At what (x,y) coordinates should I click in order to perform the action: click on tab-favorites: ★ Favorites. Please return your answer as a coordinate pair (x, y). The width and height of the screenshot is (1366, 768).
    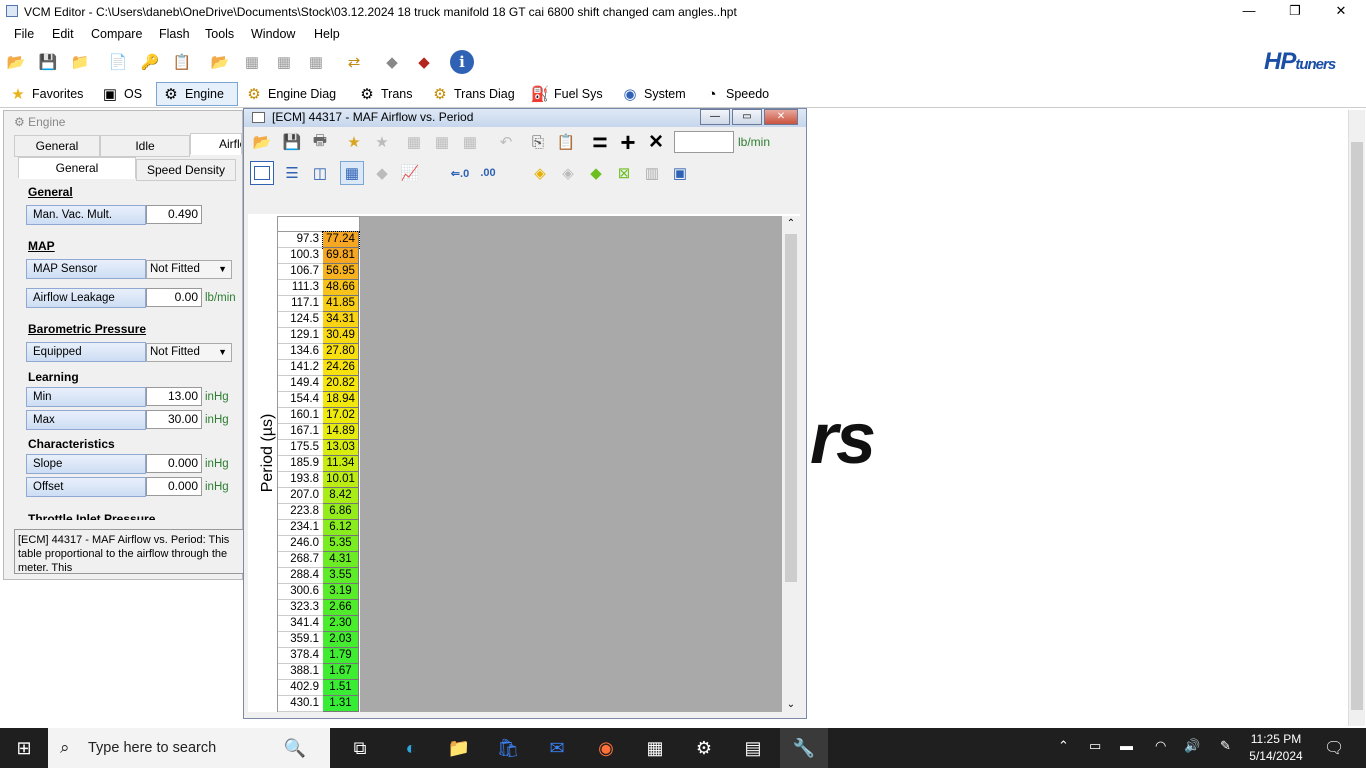
    Looking at the image, I should click on (45, 94).